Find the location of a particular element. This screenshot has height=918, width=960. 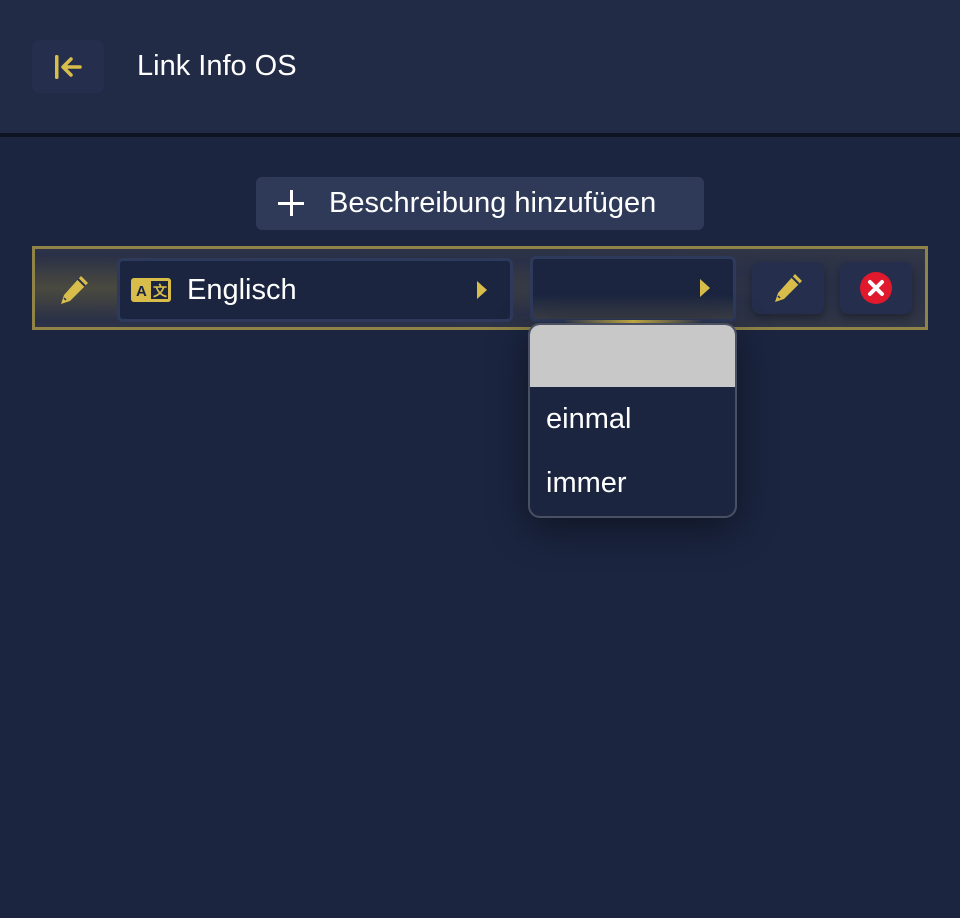

dropdown-option-immer: immer is located at coordinates (632, 483).